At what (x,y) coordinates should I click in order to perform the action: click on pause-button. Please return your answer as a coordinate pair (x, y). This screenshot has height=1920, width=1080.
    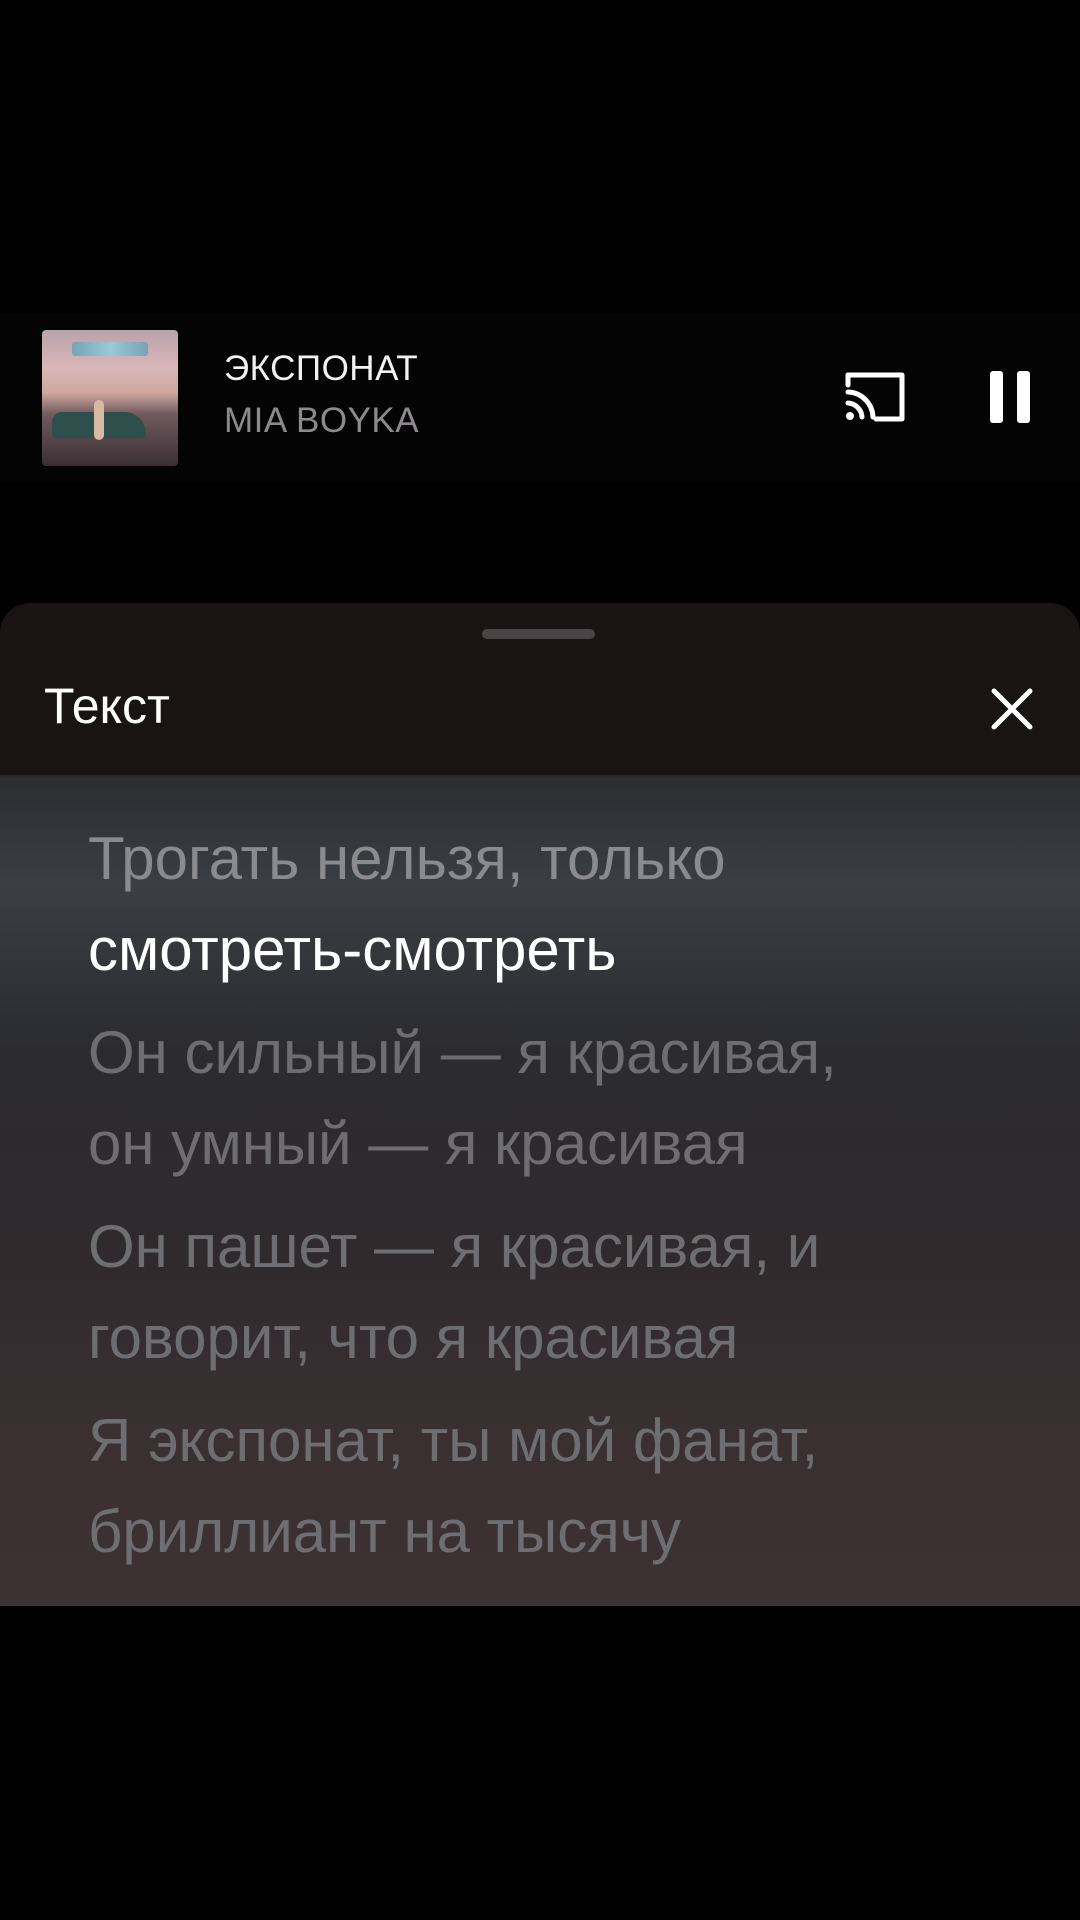
    Looking at the image, I should click on (1010, 397).